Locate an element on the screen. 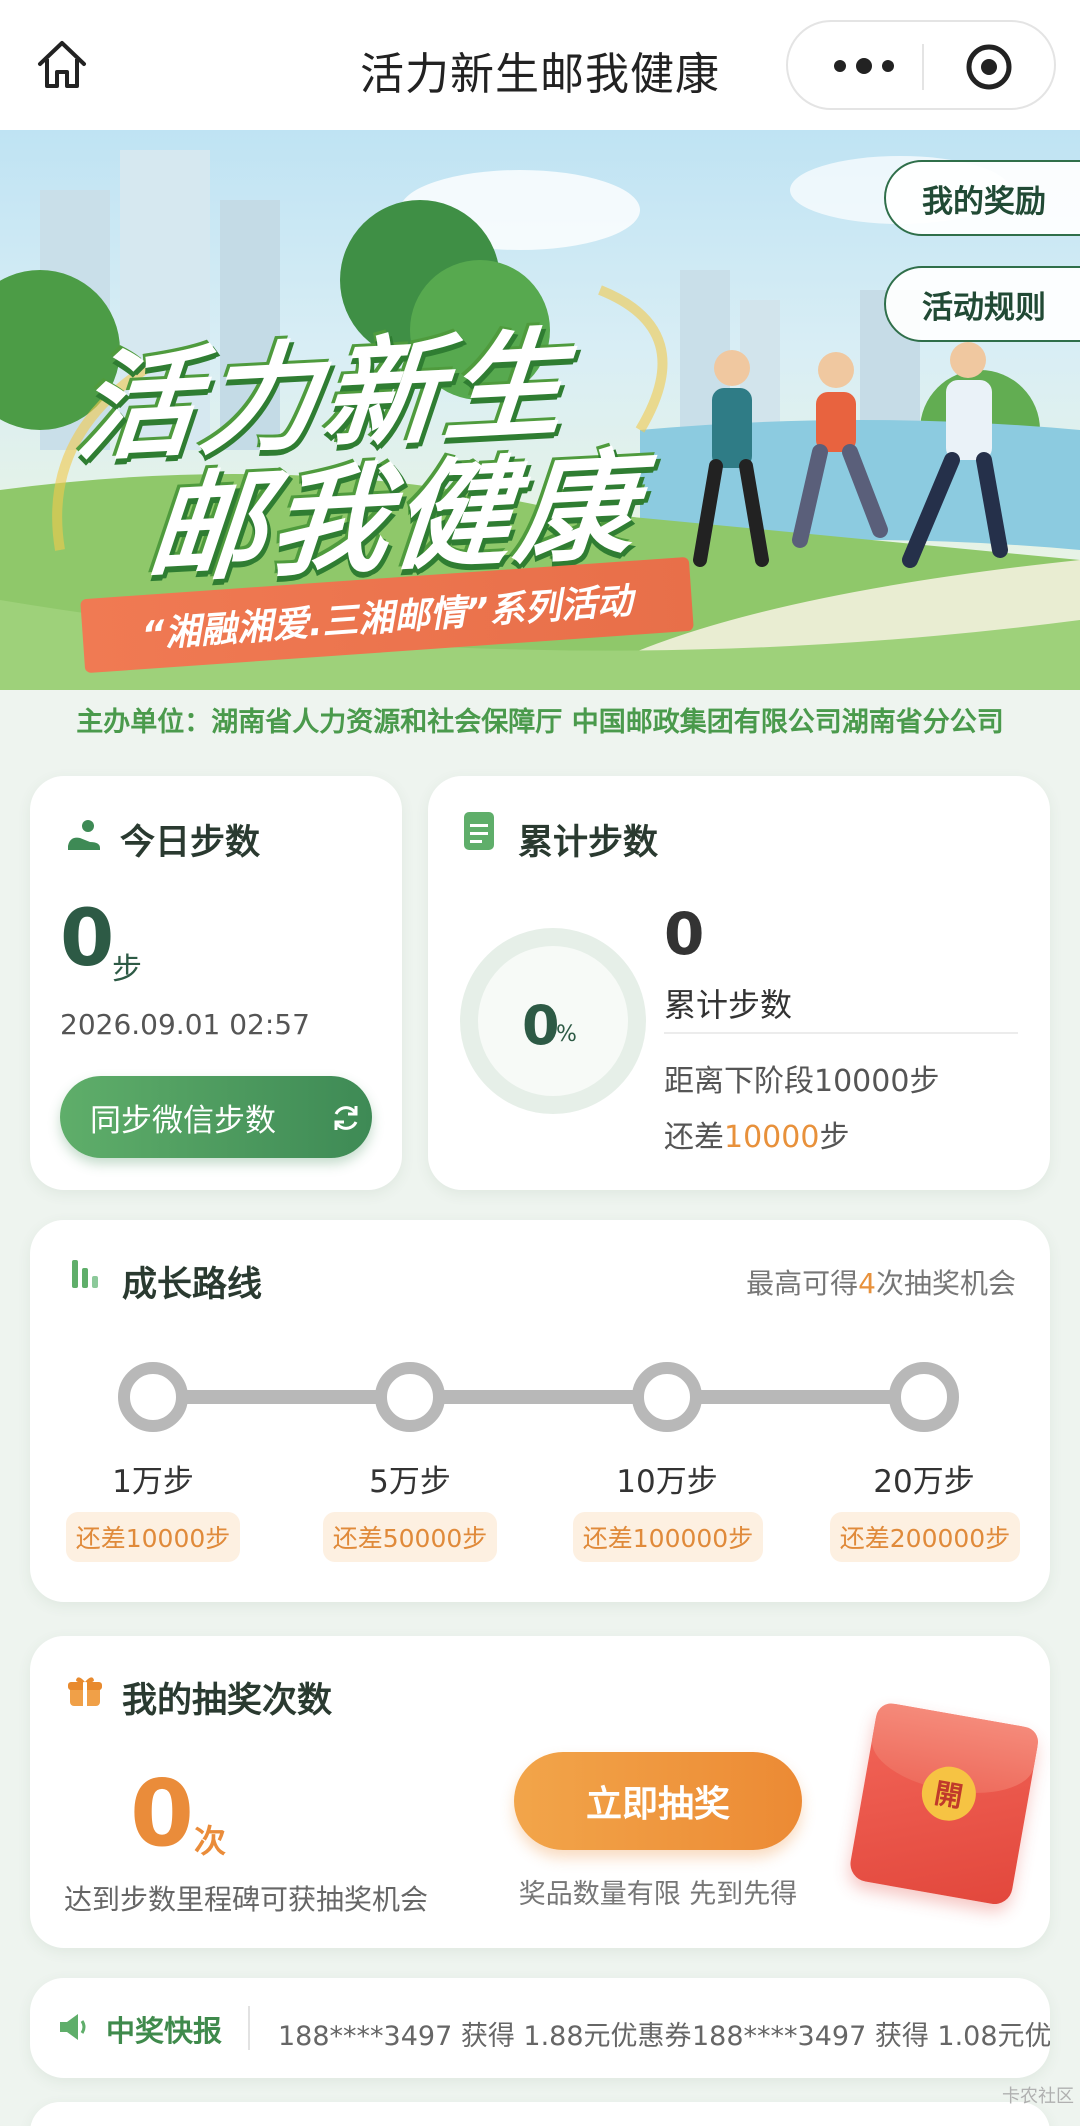 Image resolution: width=1080 pixels, height=2126 pixels. news-item: 188****3497 获得 1.08元优惠券 is located at coordinates (871, 2036).